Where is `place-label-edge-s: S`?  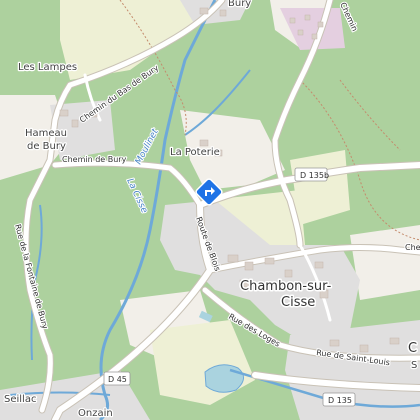
place-label-edge-s: S is located at coordinates (414, 365).